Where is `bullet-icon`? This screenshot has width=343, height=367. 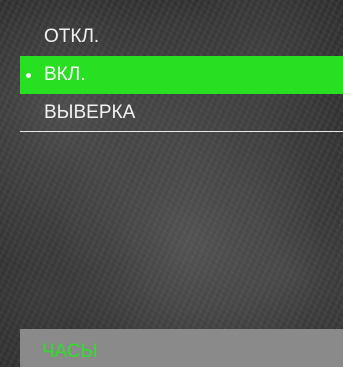 bullet-icon is located at coordinates (28, 75).